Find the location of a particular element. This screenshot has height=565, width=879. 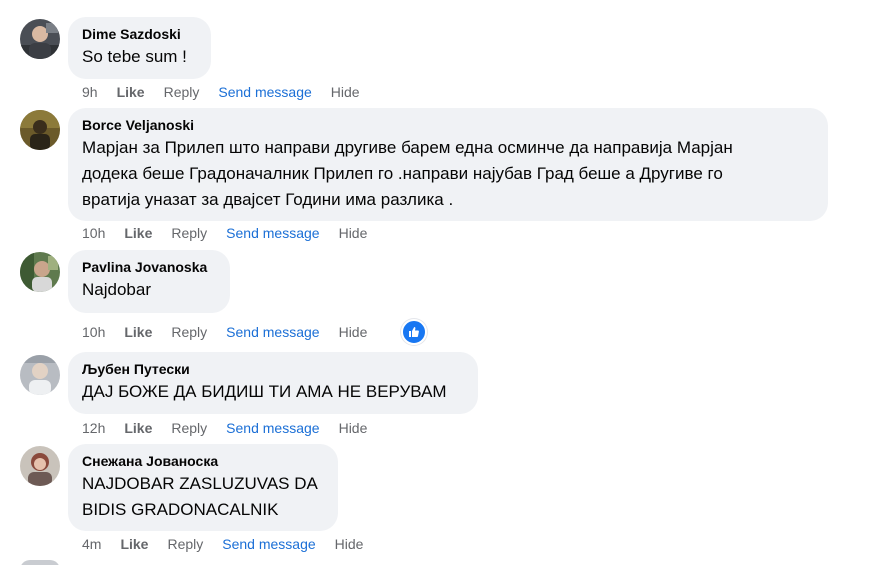

comment-text: So tebe sum ! is located at coordinates (134, 56).